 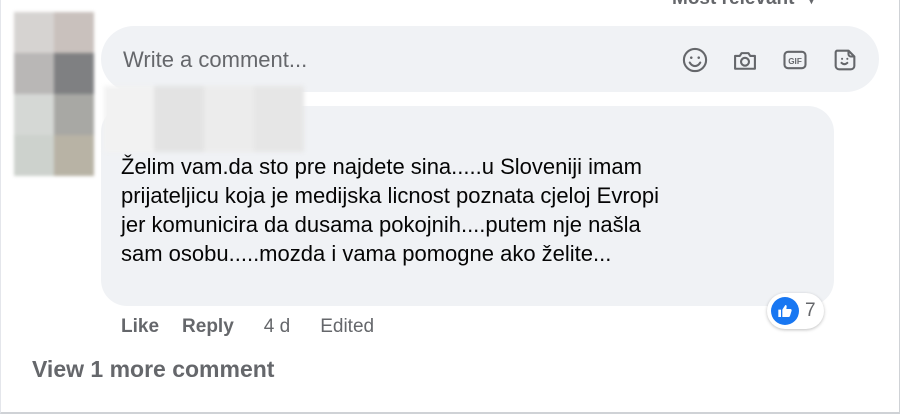 I want to click on like-button: Like, so click(x=140, y=327).